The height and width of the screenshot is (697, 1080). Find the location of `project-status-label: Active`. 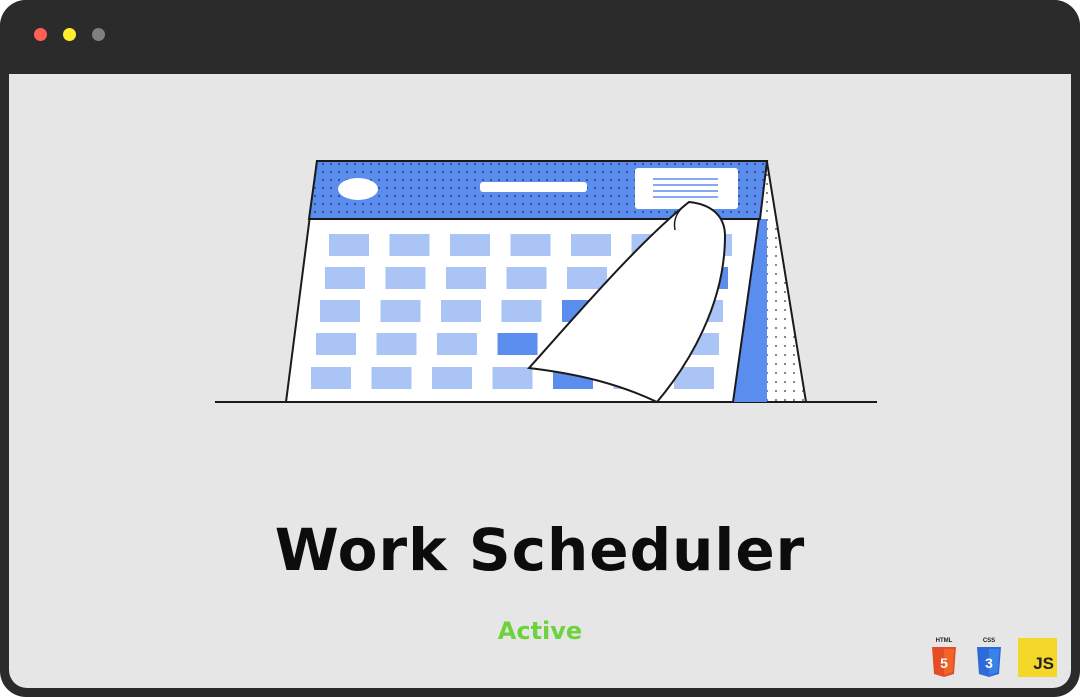

project-status-label: Active is located at coordinates (540, 631).